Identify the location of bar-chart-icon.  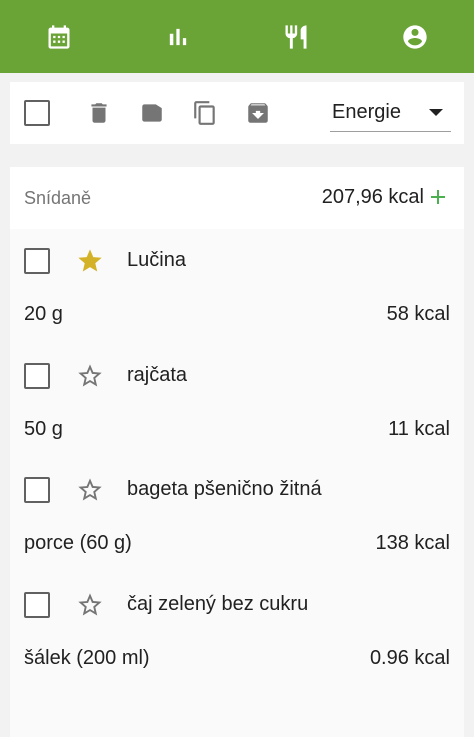
(177, 36).